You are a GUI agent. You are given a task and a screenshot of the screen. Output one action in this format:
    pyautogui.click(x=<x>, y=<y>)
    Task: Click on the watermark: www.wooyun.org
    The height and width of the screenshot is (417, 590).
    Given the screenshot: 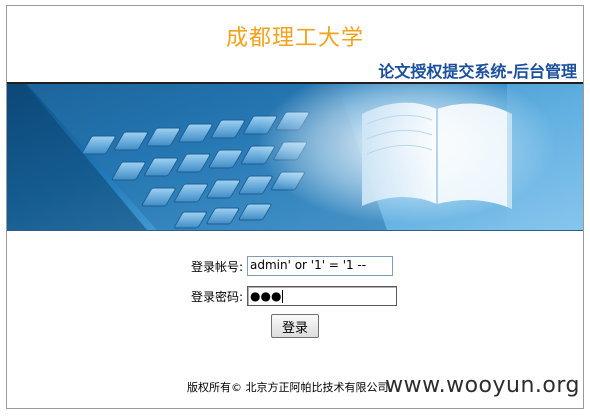 What is the action you would take?
    pyautogui.click(x=482, y=385)
    